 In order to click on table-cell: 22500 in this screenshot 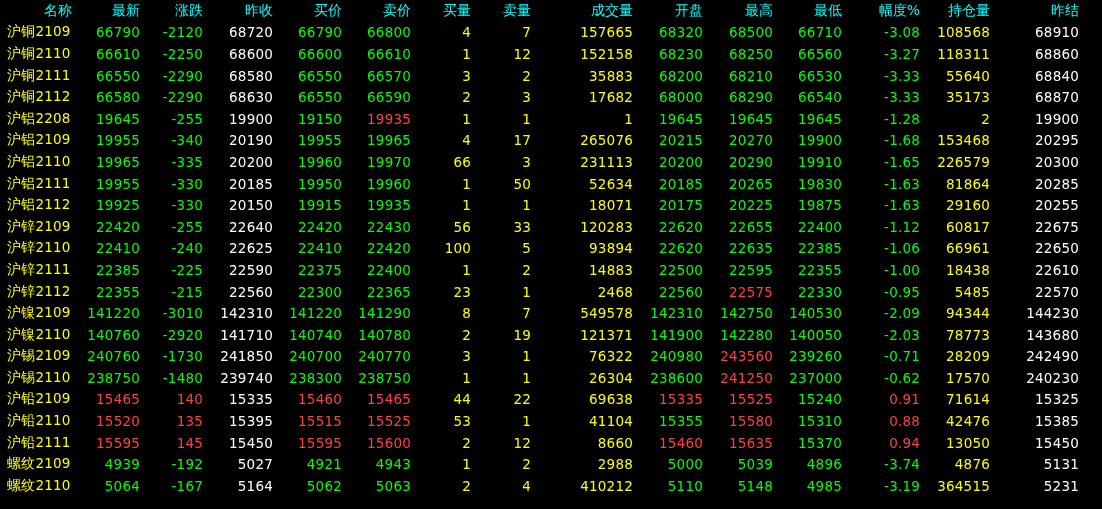, I will do `click(681, 269)`.